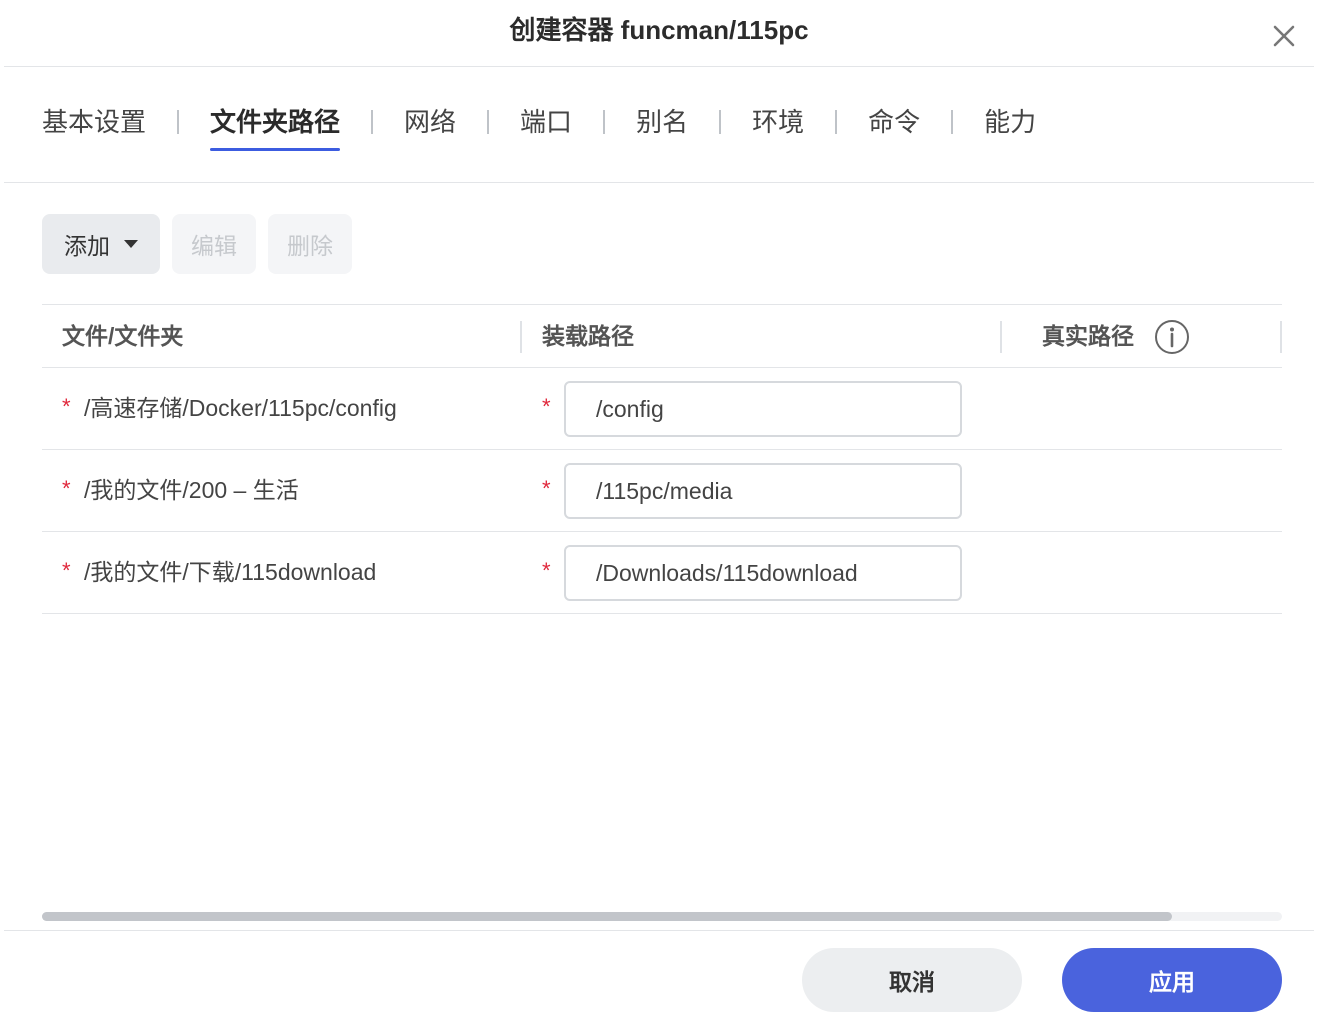 The image size is (1318, 1028). Describe the element at coordinates (310, 244) in the screenshot. I see `delete-button: 删除` at that location.